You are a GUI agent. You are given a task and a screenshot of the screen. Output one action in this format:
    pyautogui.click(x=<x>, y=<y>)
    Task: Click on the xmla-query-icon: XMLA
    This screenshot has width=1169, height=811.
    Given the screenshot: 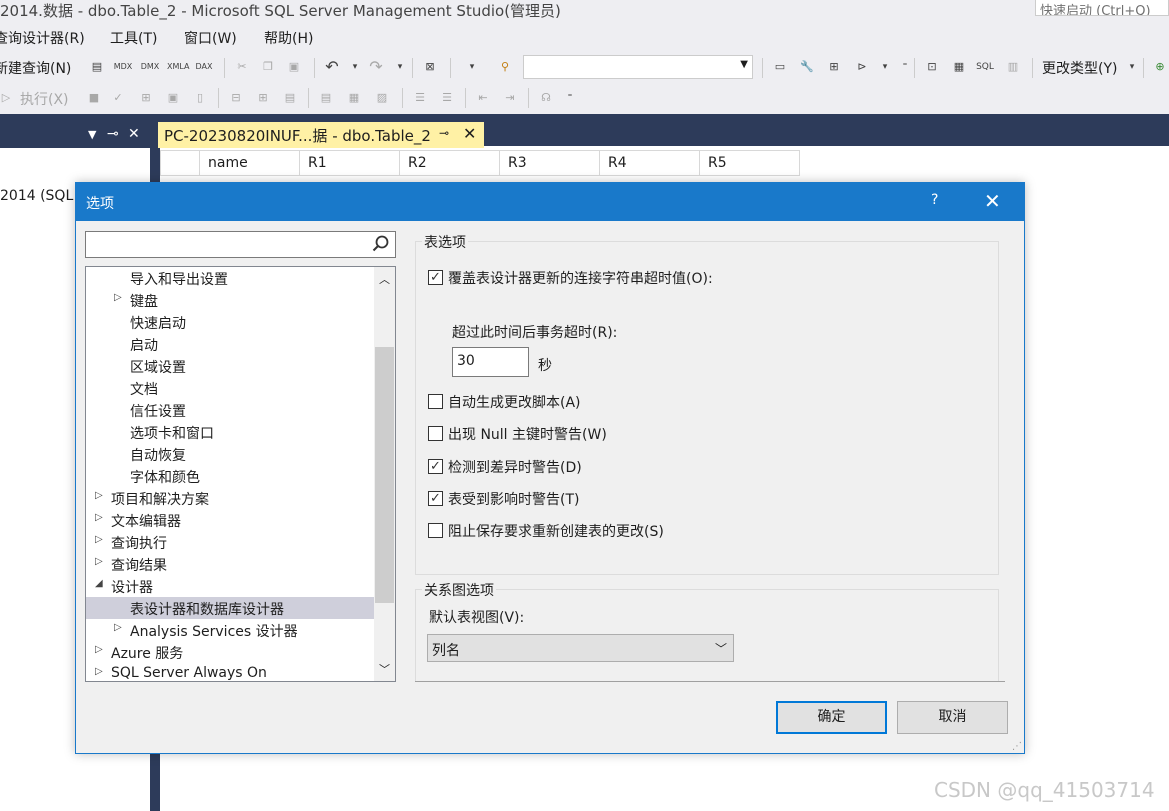 What is the action you would take?
    pyautogui.click(x=178, y=67)
    